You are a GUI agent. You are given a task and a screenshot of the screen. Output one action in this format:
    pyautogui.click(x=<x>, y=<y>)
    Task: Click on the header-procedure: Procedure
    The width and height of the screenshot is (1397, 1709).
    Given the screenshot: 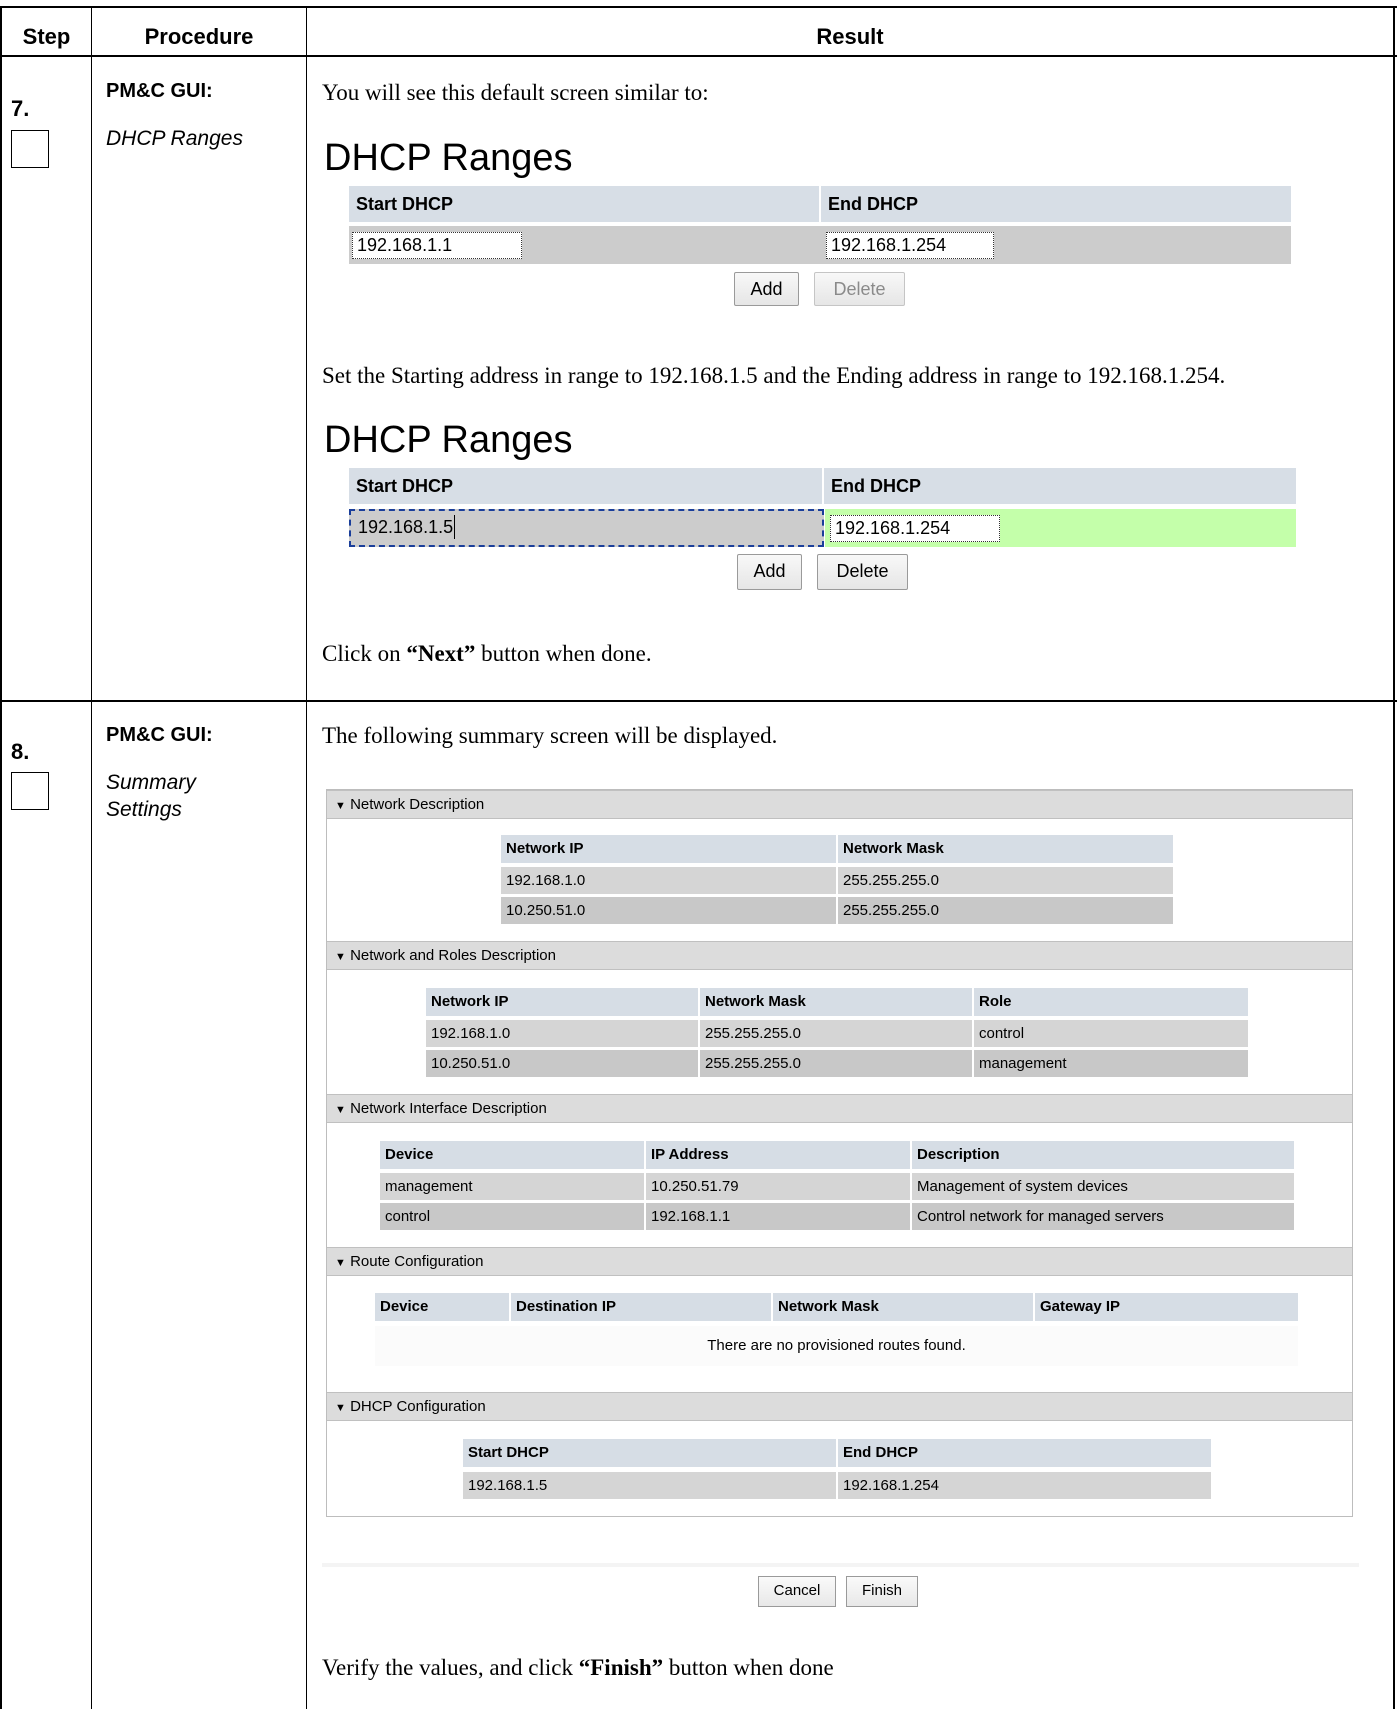 What is the action you would take?
    pyautogui.click(x=199, y=36)
    